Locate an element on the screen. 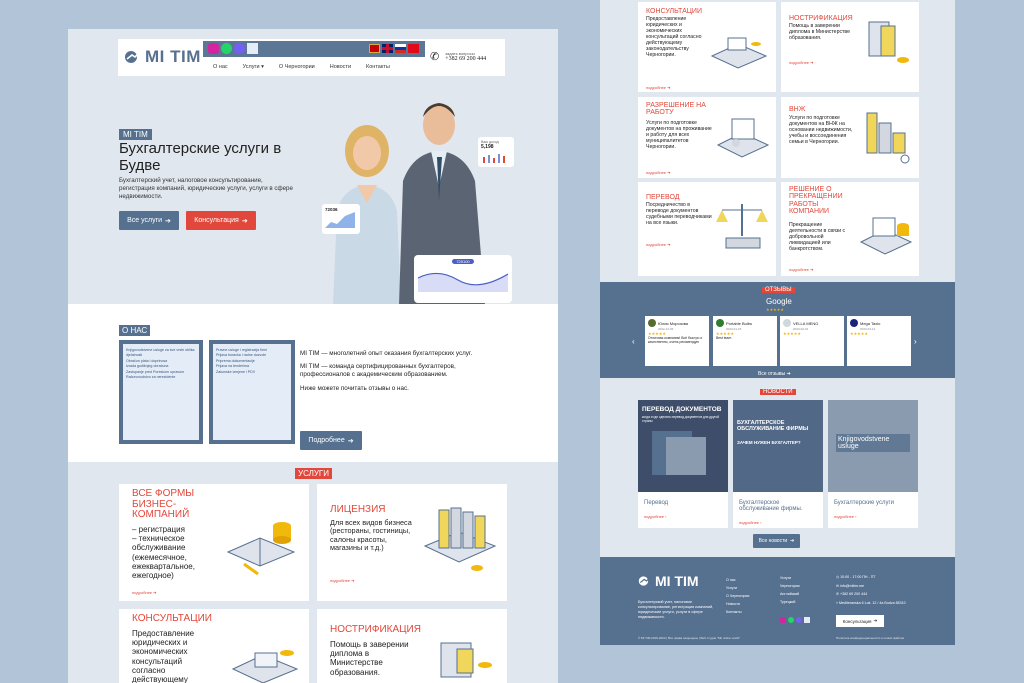 The image size is (1024, 683). footer-link: О нас is located at coordinates (737, 581).